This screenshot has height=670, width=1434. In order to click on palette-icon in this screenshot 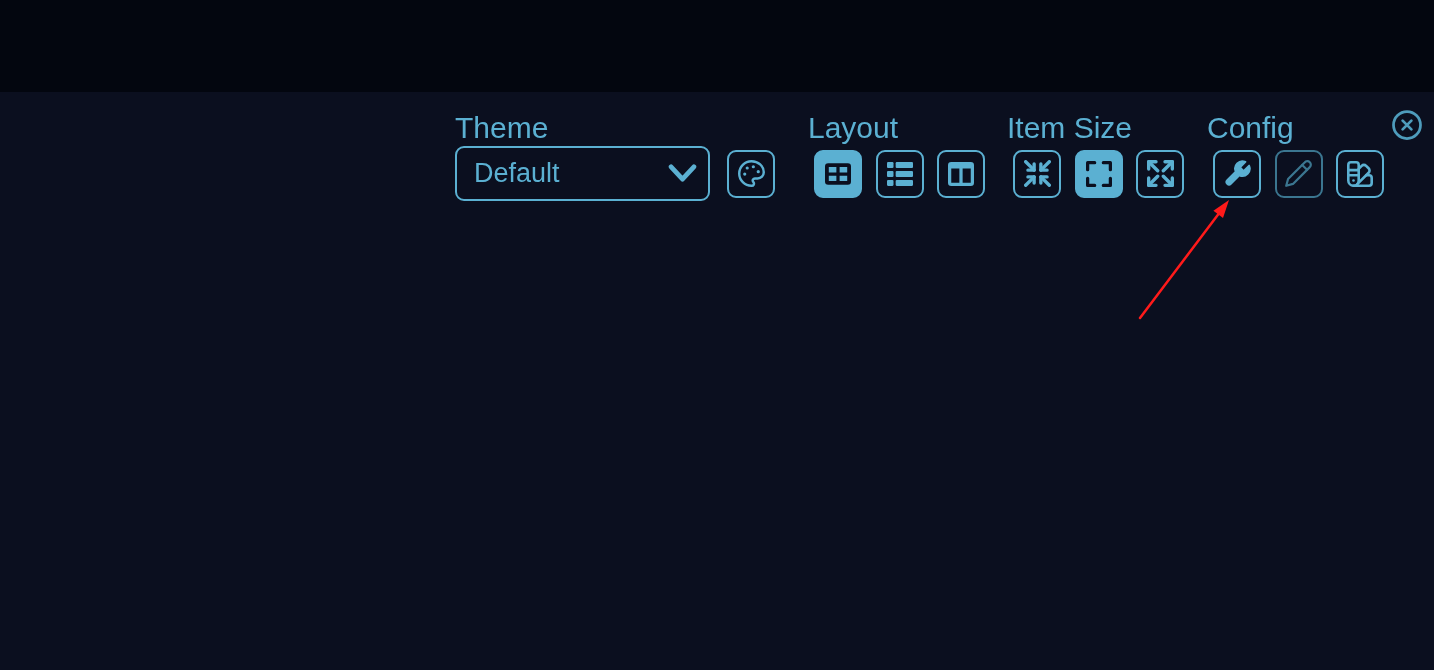, I will do `click(751, 173)`.